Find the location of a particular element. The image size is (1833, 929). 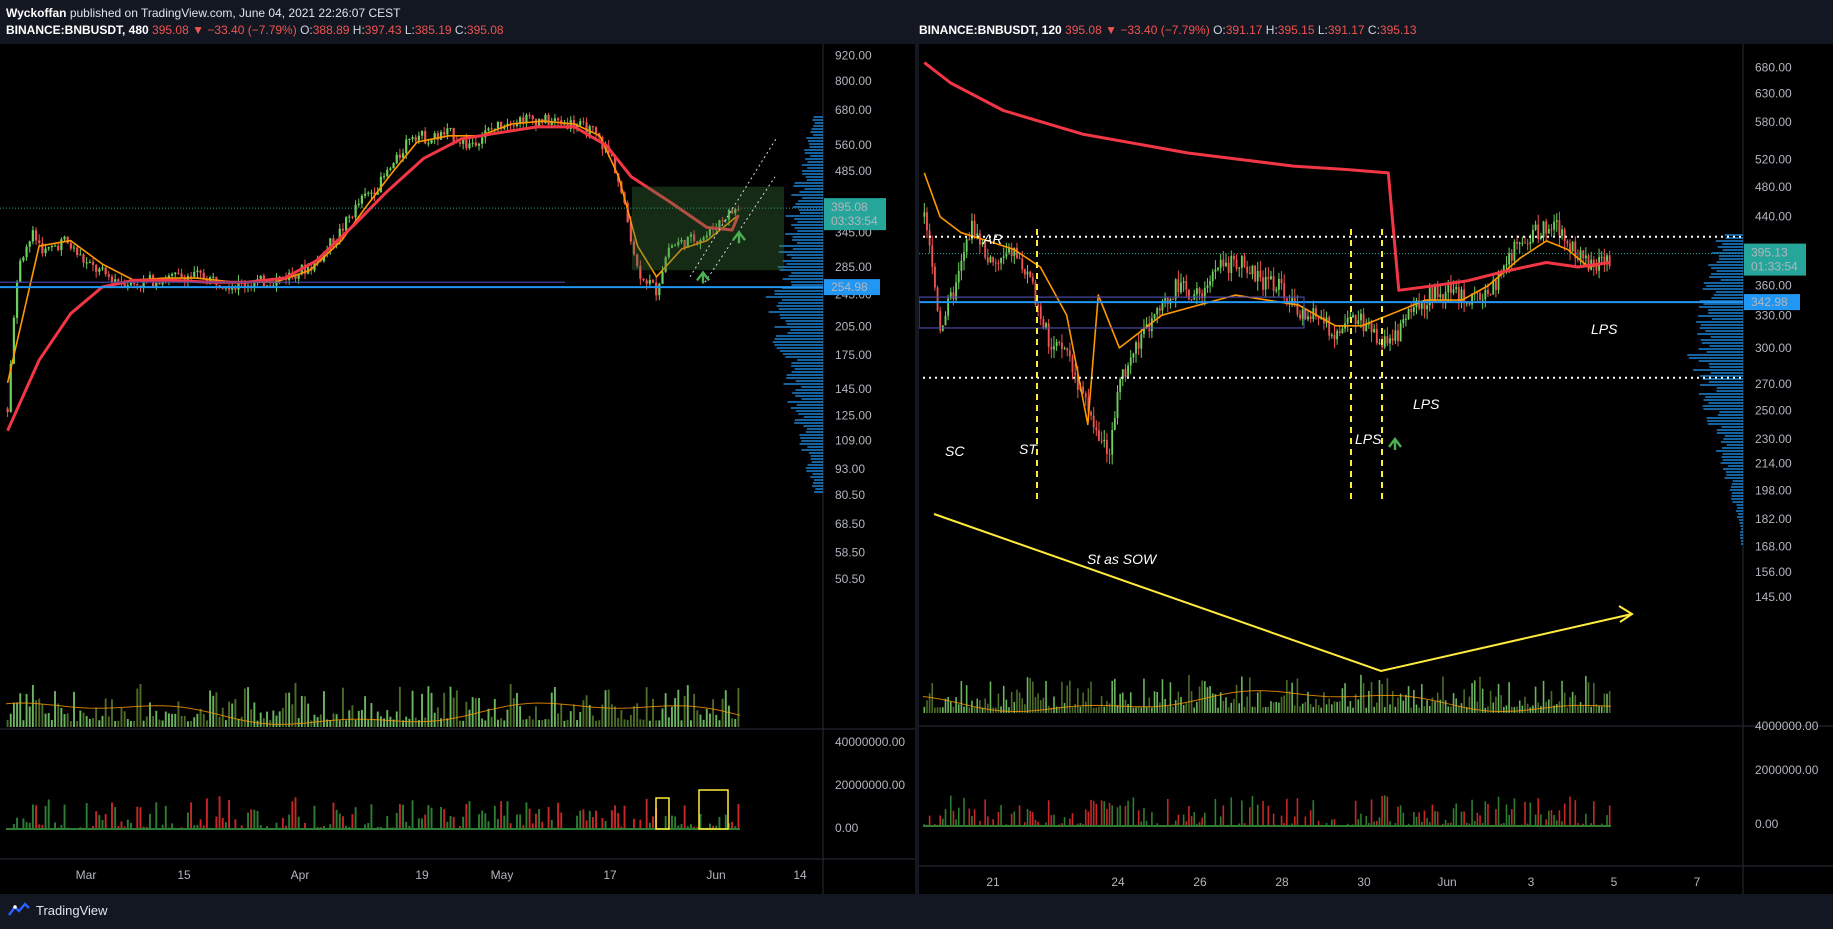

osc-tick-label: 20000000.00 is located at coordinates (870, 785).